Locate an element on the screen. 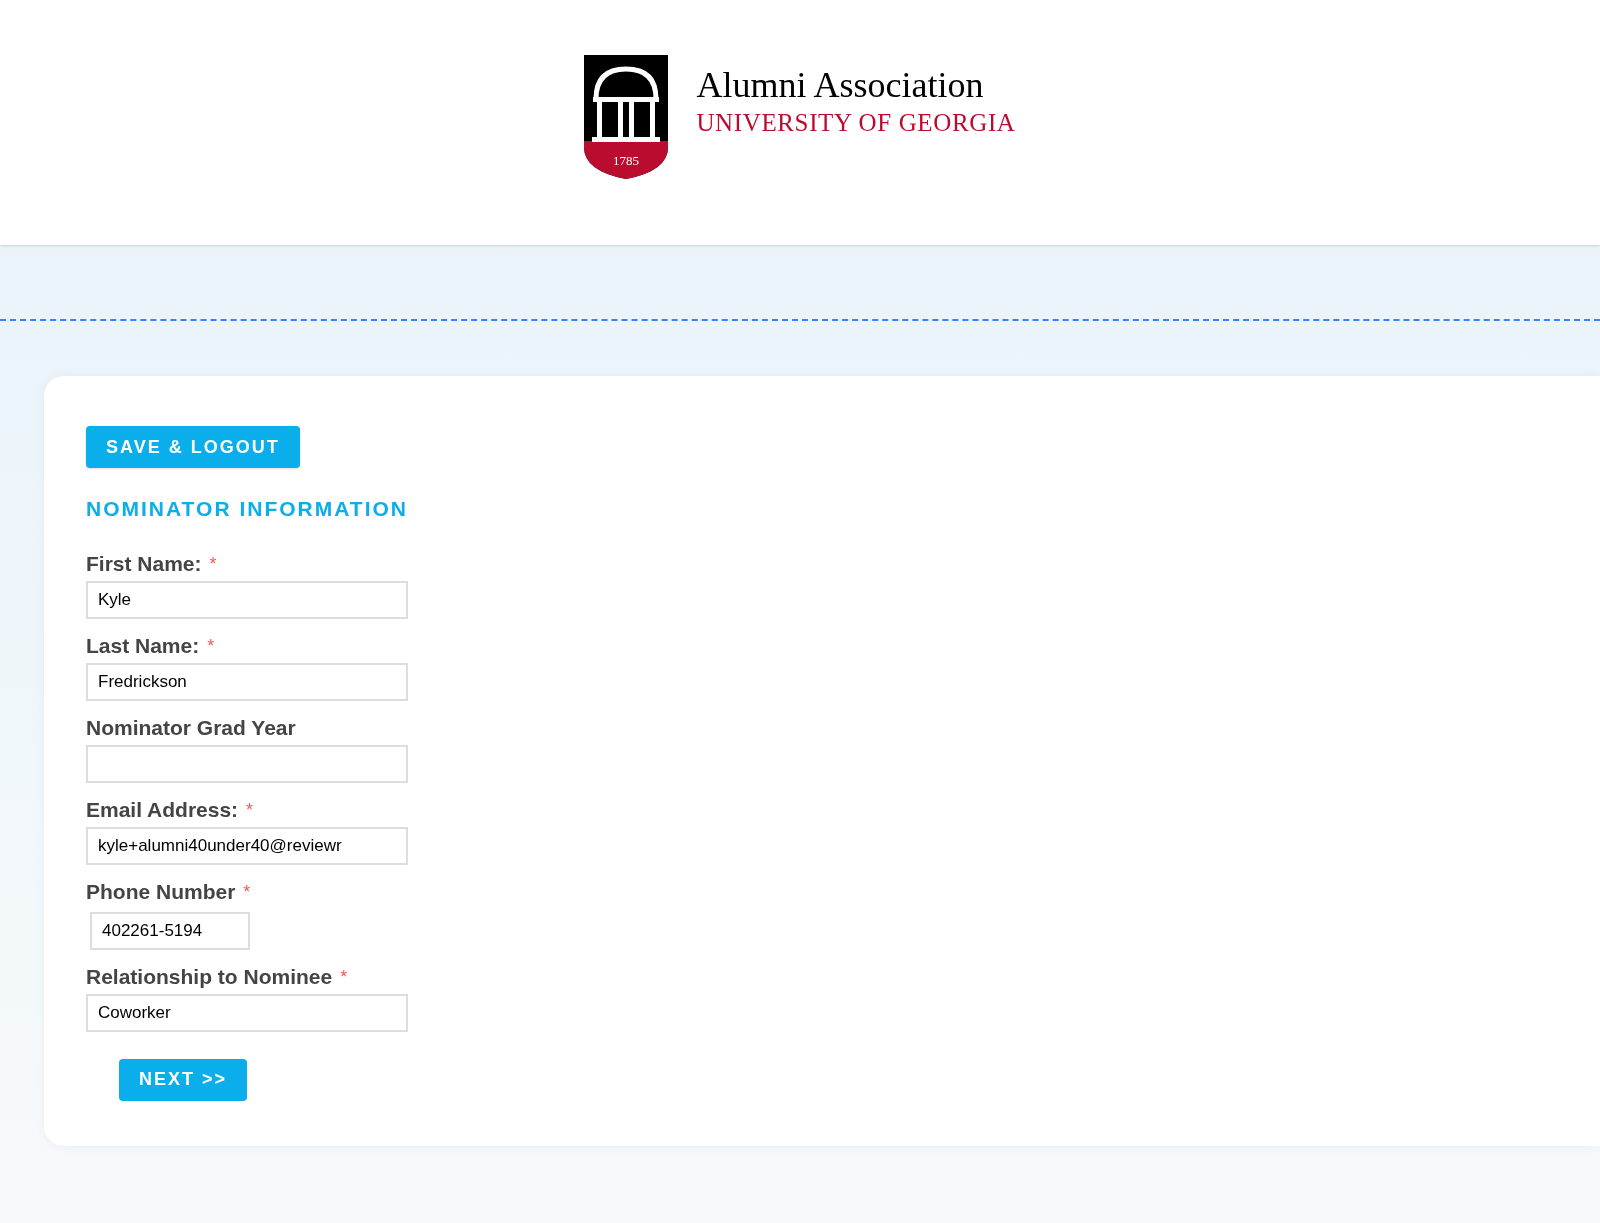 The height and width of the screenshot is (1223, 1600). text-field: kyle+alumni40under40@reviewr is located at coordinates (247, 845).